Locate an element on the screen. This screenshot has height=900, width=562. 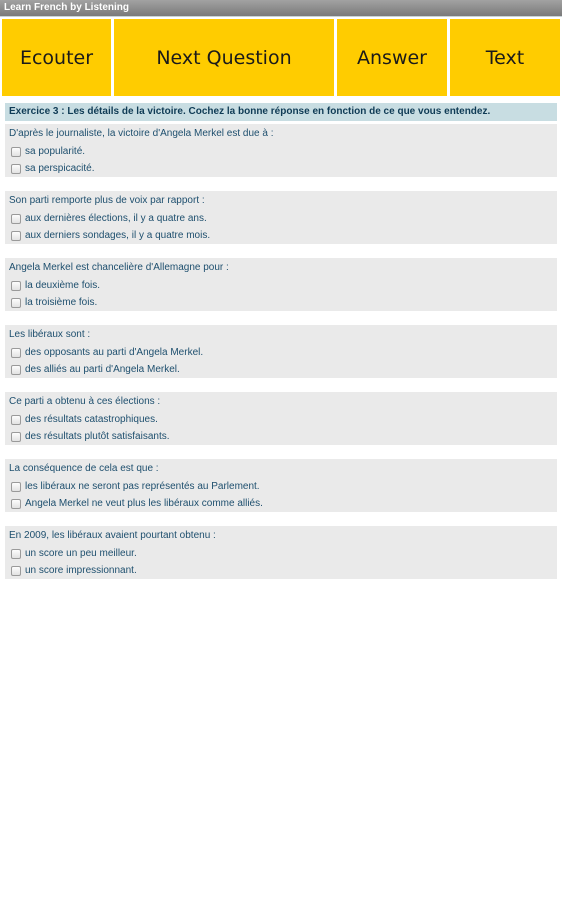
option-label: des résultats catastrophiques. is located at coordinates (91, 419).